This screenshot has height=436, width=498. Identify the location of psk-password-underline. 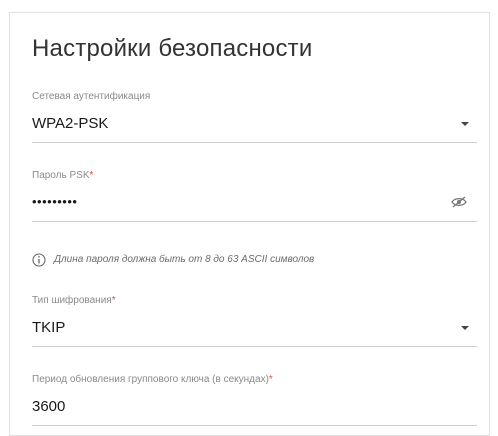
(254, 221).